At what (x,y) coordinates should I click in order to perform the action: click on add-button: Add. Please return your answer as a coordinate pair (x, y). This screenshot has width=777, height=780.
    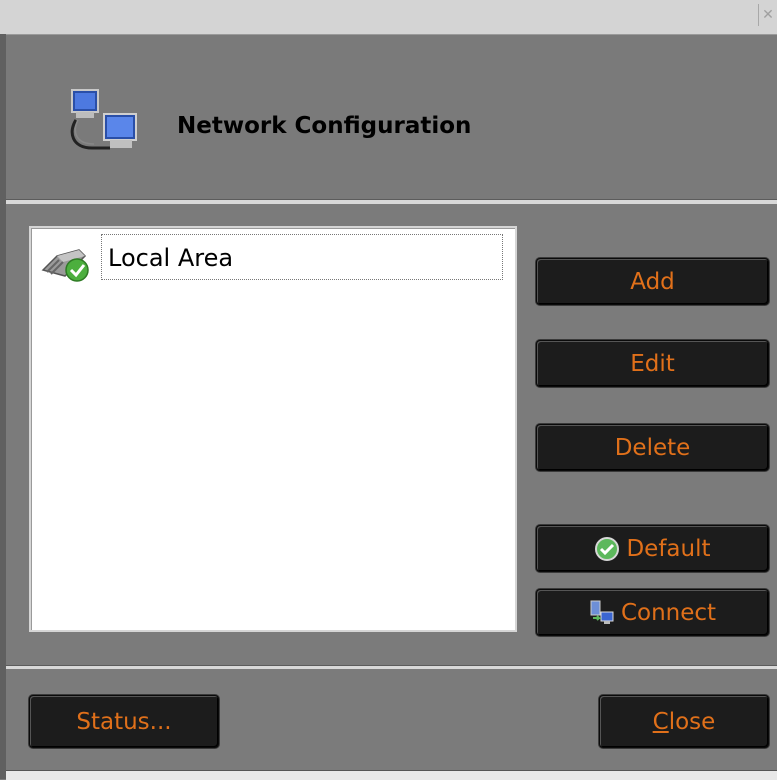
    Looking at the image, I should click on (652, 281).